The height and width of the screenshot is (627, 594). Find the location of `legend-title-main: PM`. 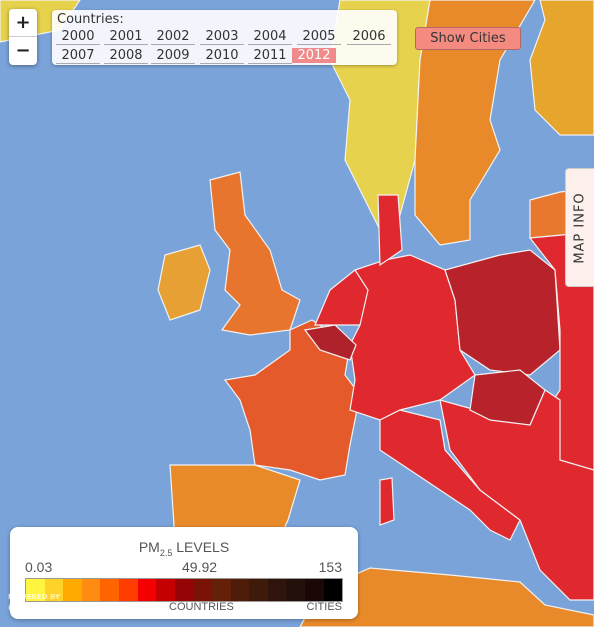

legend-title-main: PM is located at coordinates (149, 547).